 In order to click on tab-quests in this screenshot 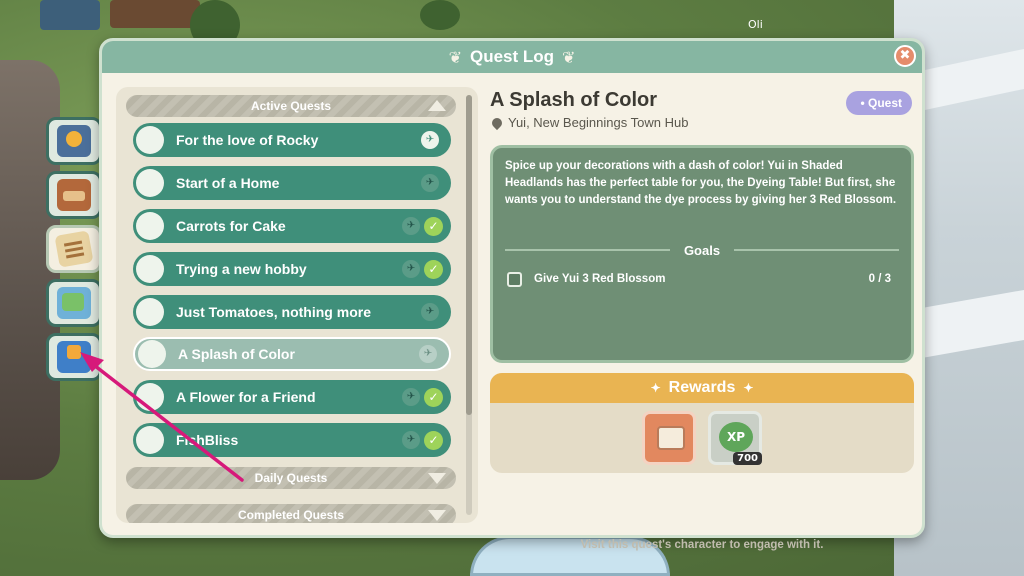, I will do `click(74, 249)`.